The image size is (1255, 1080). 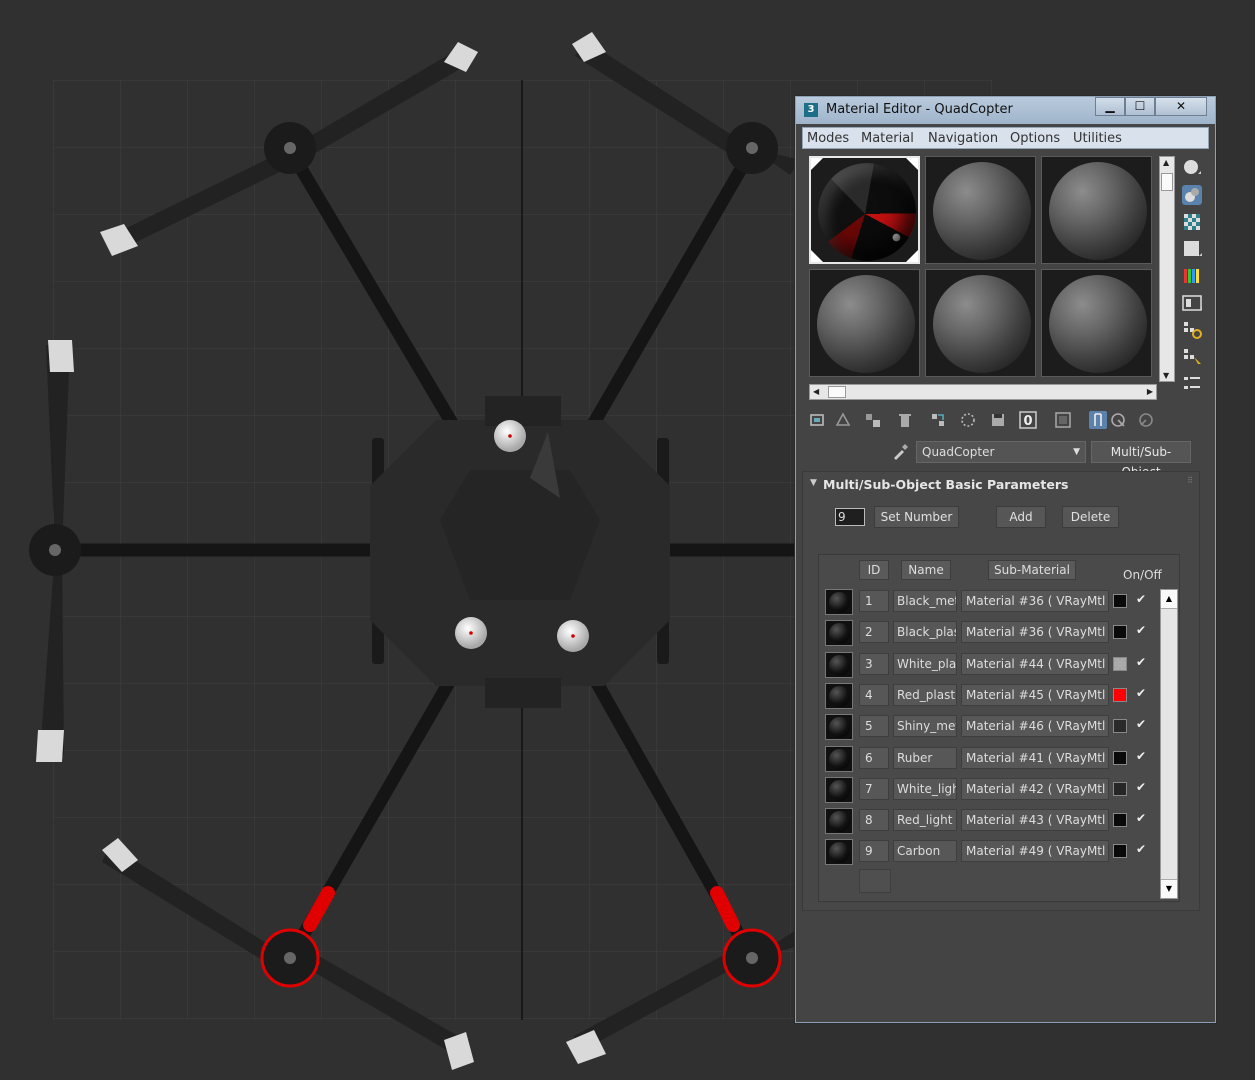 What do you see at coordinates (1192, 168) in the screenshot?
I see `sample-type-sphere-icon` at bounding box center [1192, 168].